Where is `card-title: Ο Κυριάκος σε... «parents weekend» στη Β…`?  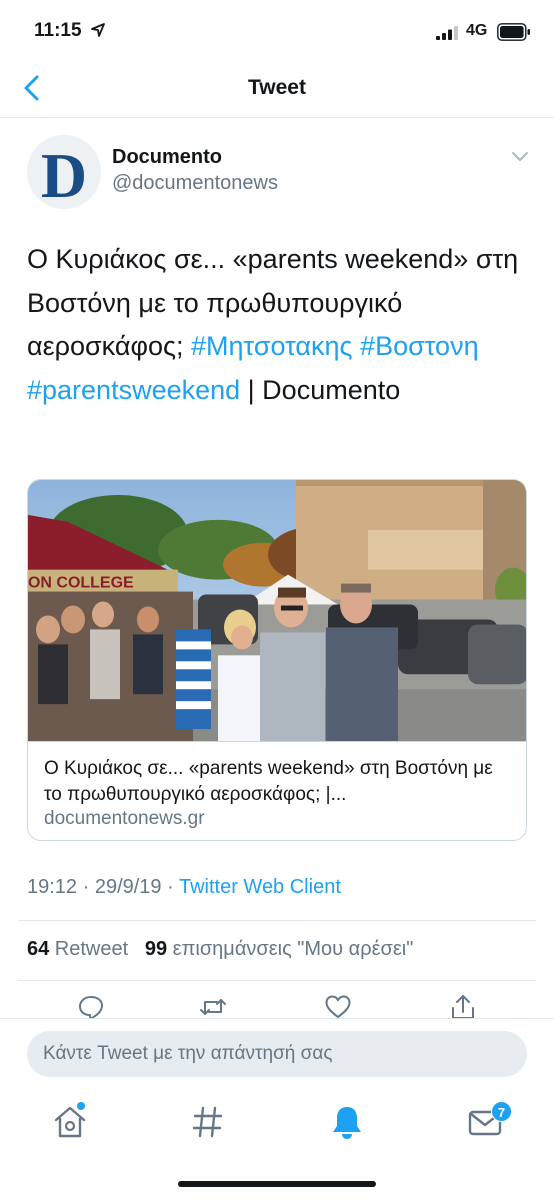
card-title: Ο Κυριάκος σε... «parents weekend» στη Β… is located at coordinates (268, 781).